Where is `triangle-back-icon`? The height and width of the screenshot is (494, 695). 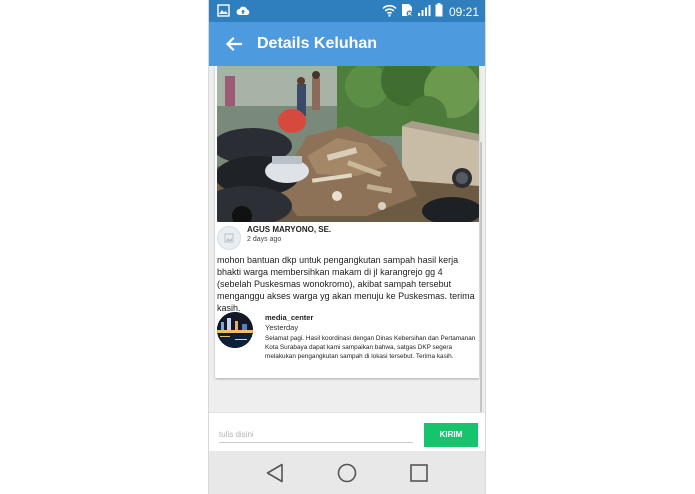
triangle-back-icon is located at coordinates (275, 476).